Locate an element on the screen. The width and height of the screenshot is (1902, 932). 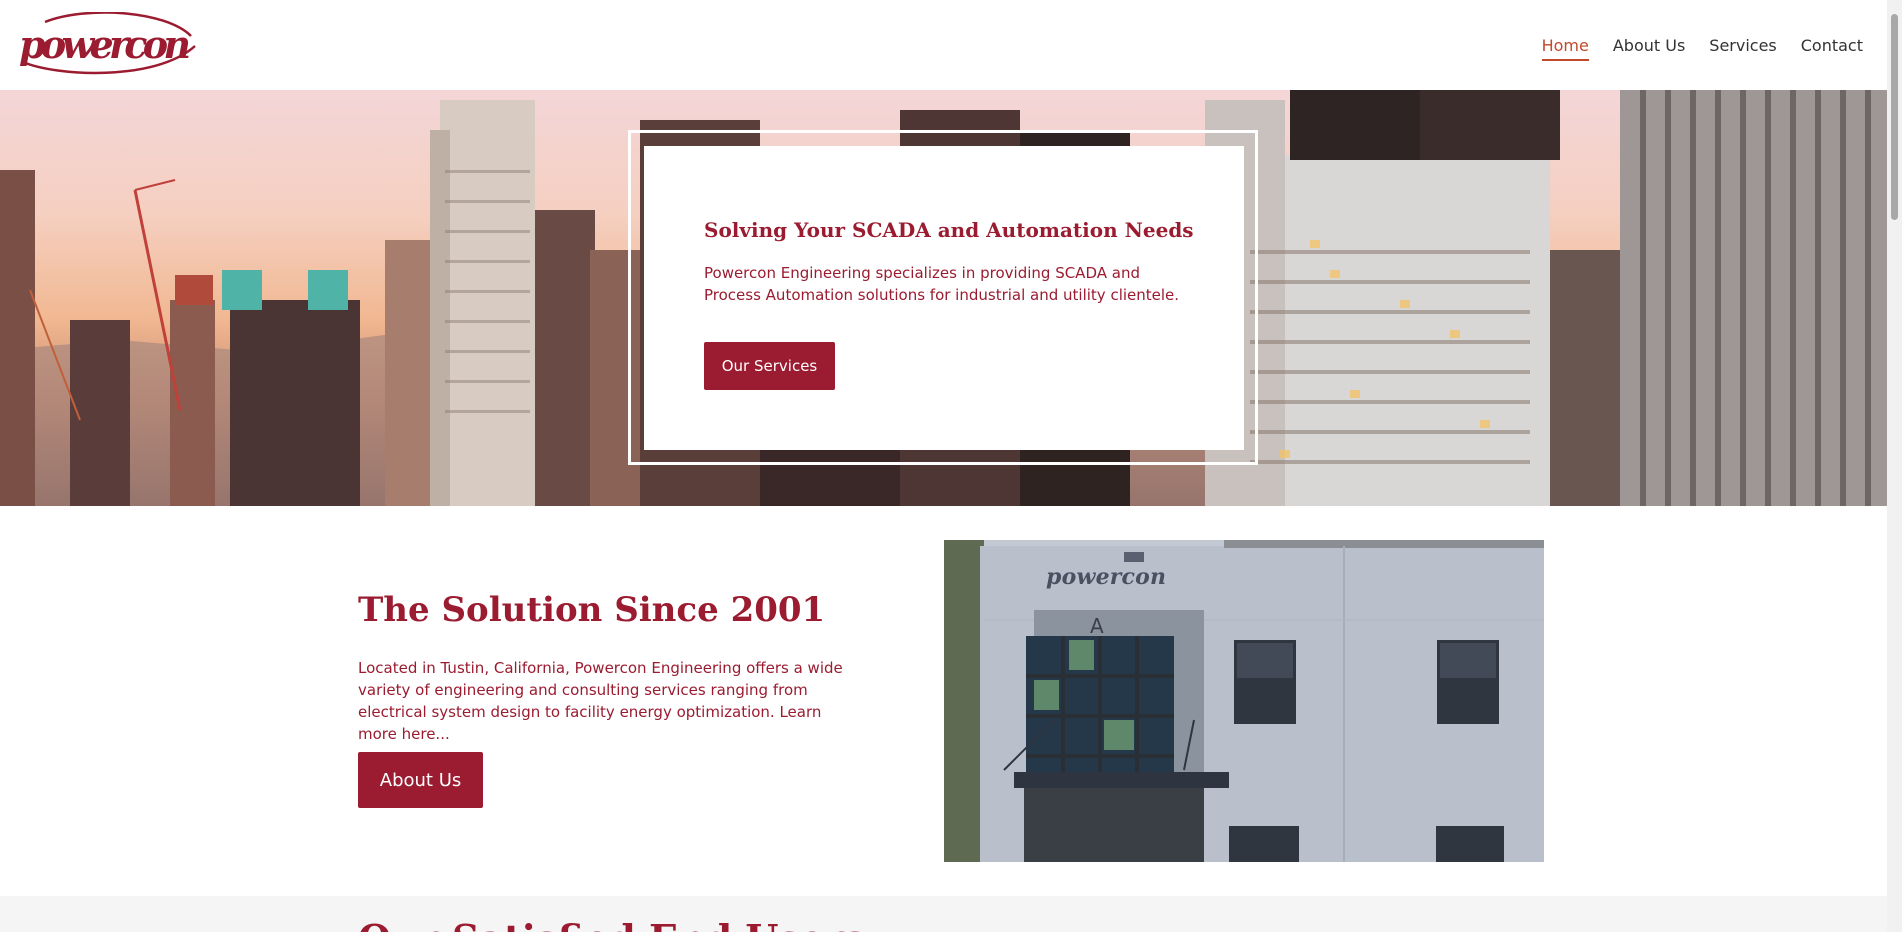
nav-home: Home is located at coordinates (1565, 45).